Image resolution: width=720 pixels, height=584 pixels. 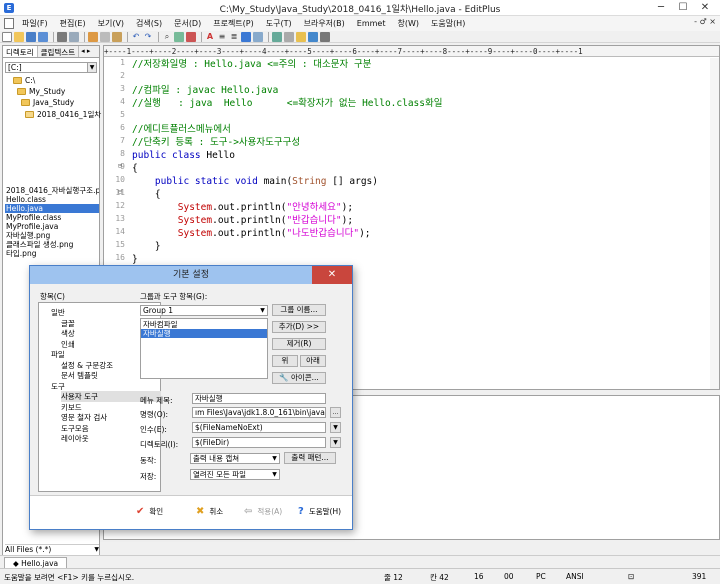 What do you see at coordinates (235, 458) in the screenshot?
I see `action-select: 출력 내용 캡쳐 ▼` at bounding box center [235, 458].